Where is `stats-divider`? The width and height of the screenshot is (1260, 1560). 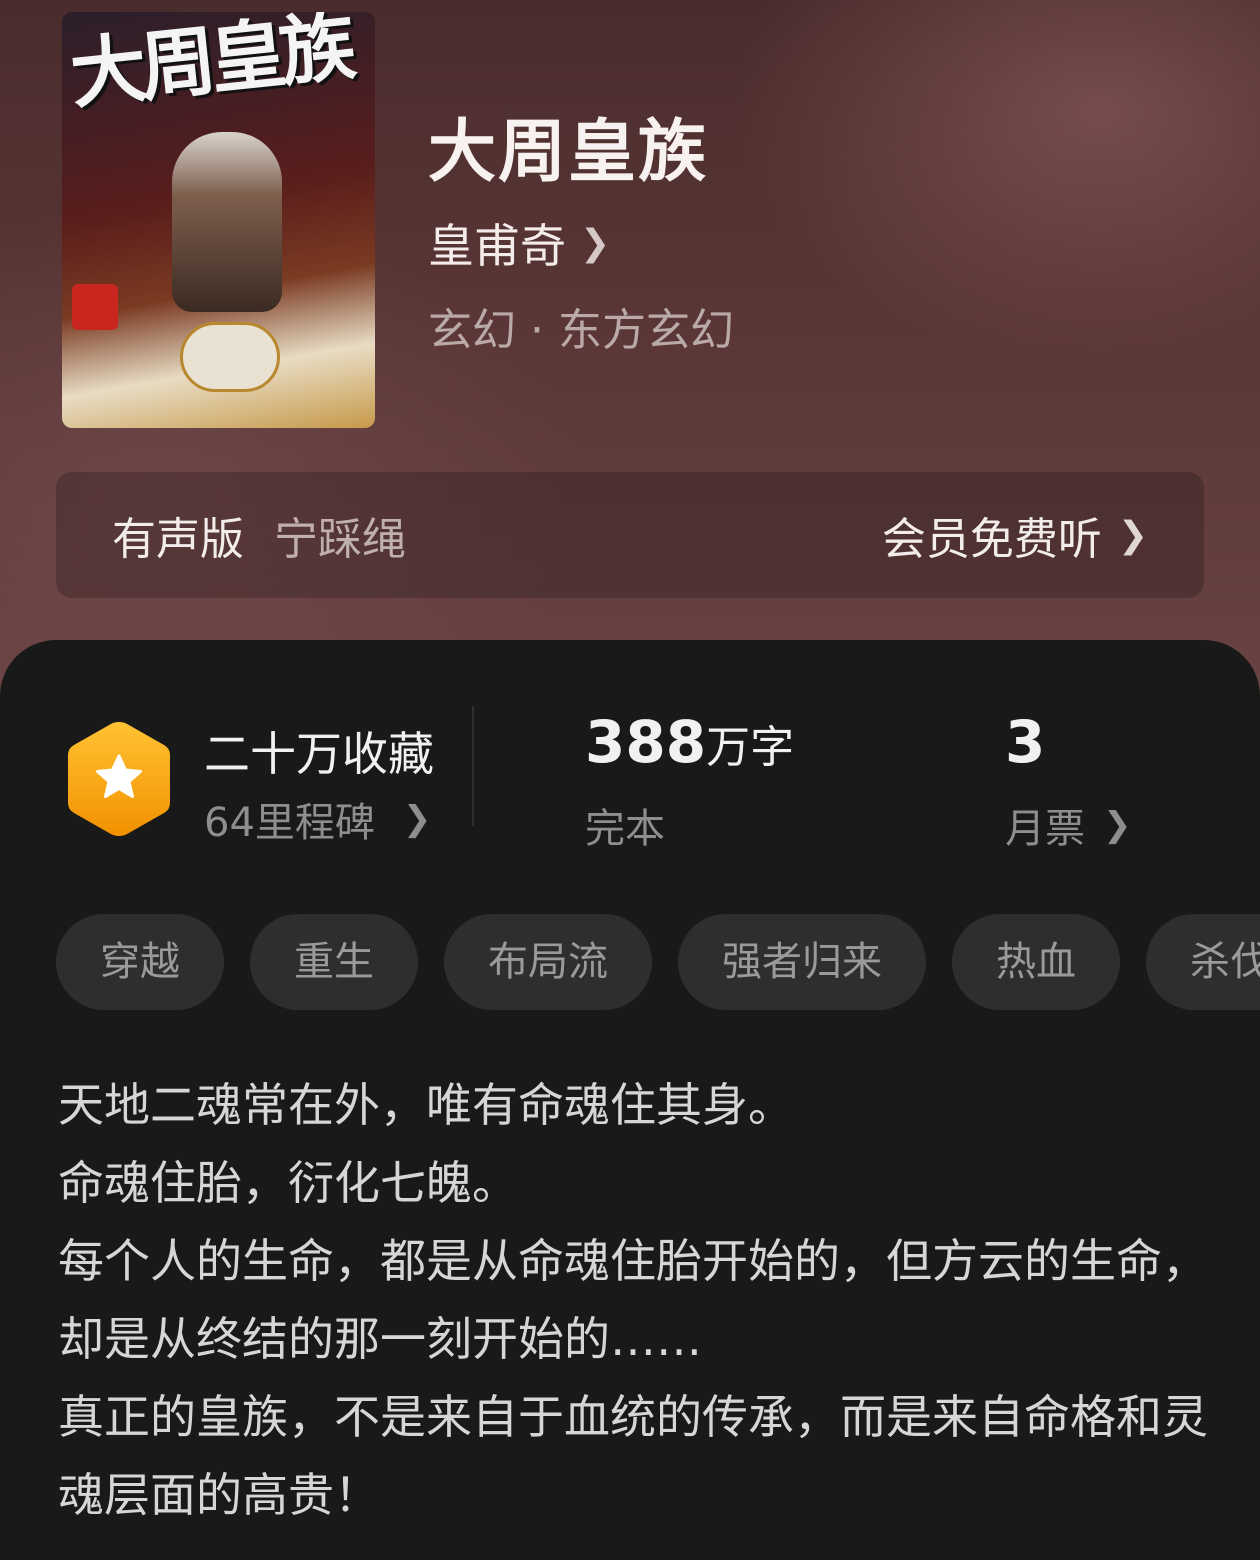
stats-divider is located at coordinates (473, 766).